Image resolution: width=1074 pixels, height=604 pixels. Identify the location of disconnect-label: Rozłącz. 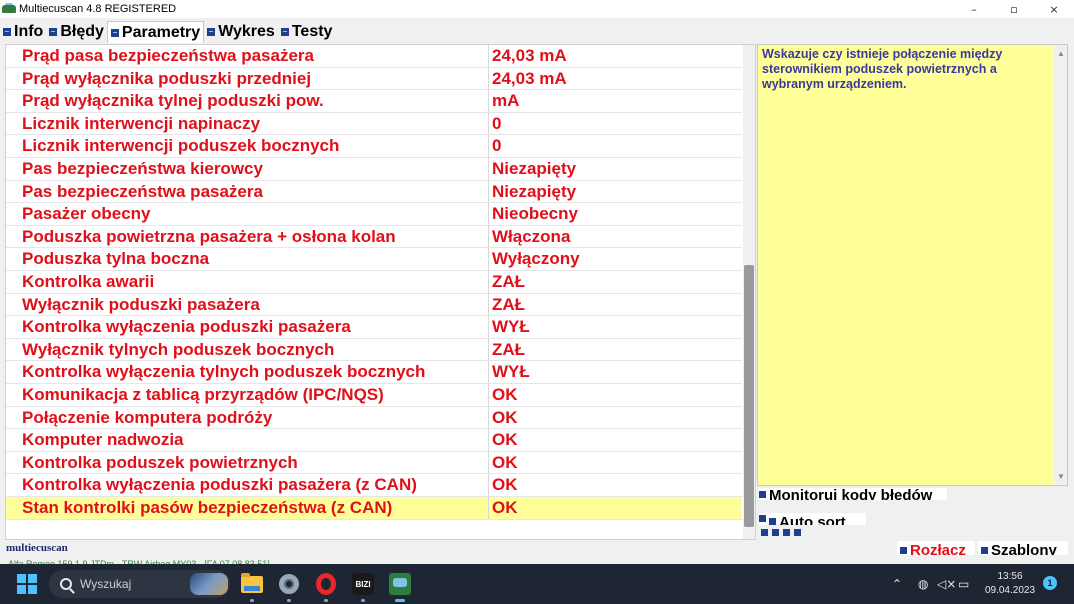
(938, 548).